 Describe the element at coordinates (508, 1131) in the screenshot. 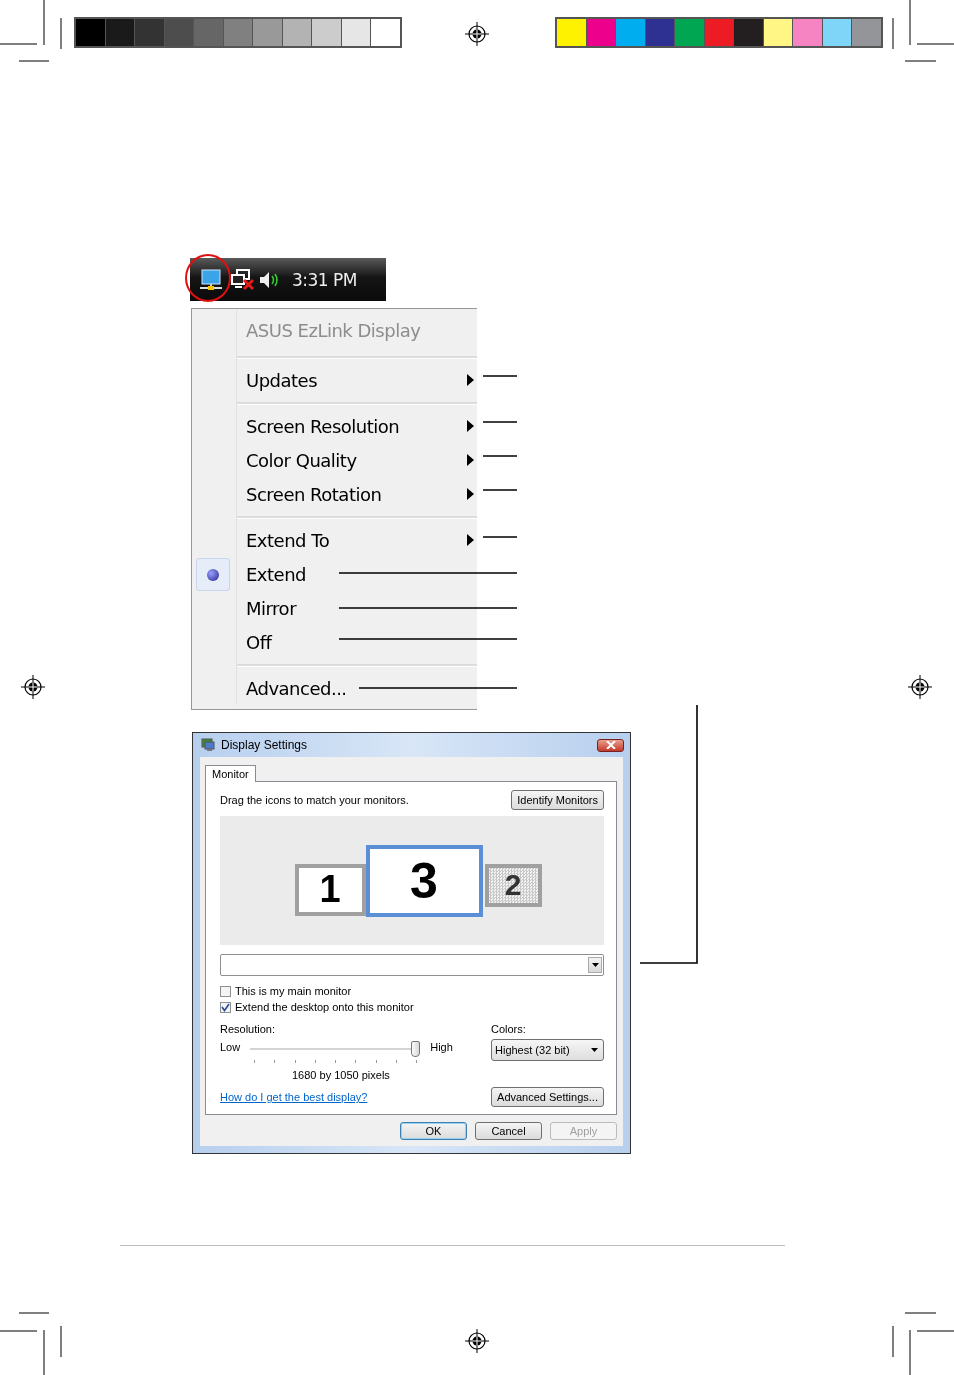

I see `dialog-button: Cancel` at that location.